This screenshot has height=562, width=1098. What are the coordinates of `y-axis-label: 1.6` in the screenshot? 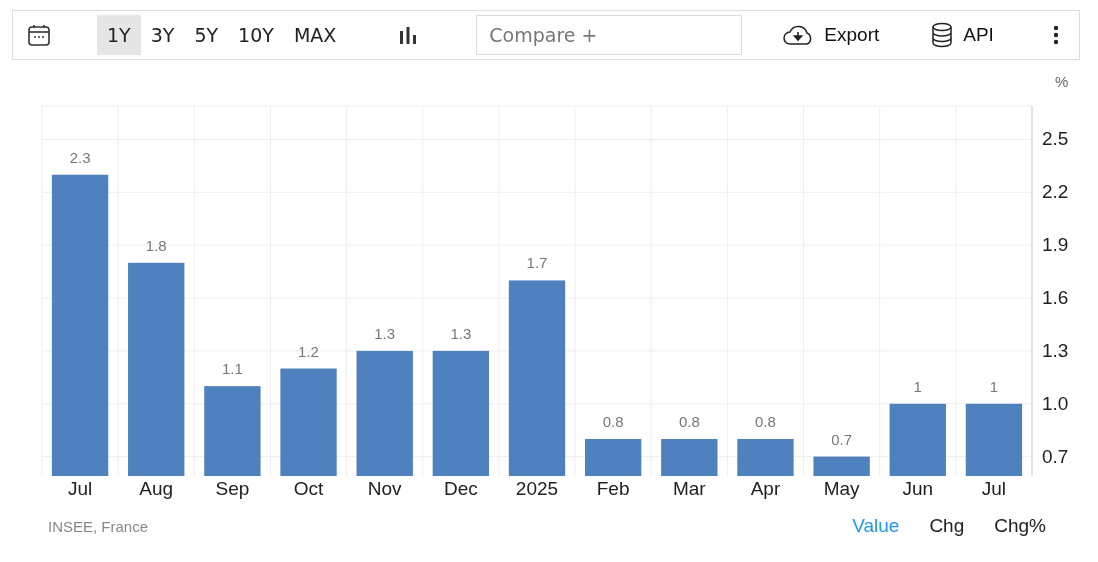 It's located at (1055, 298).